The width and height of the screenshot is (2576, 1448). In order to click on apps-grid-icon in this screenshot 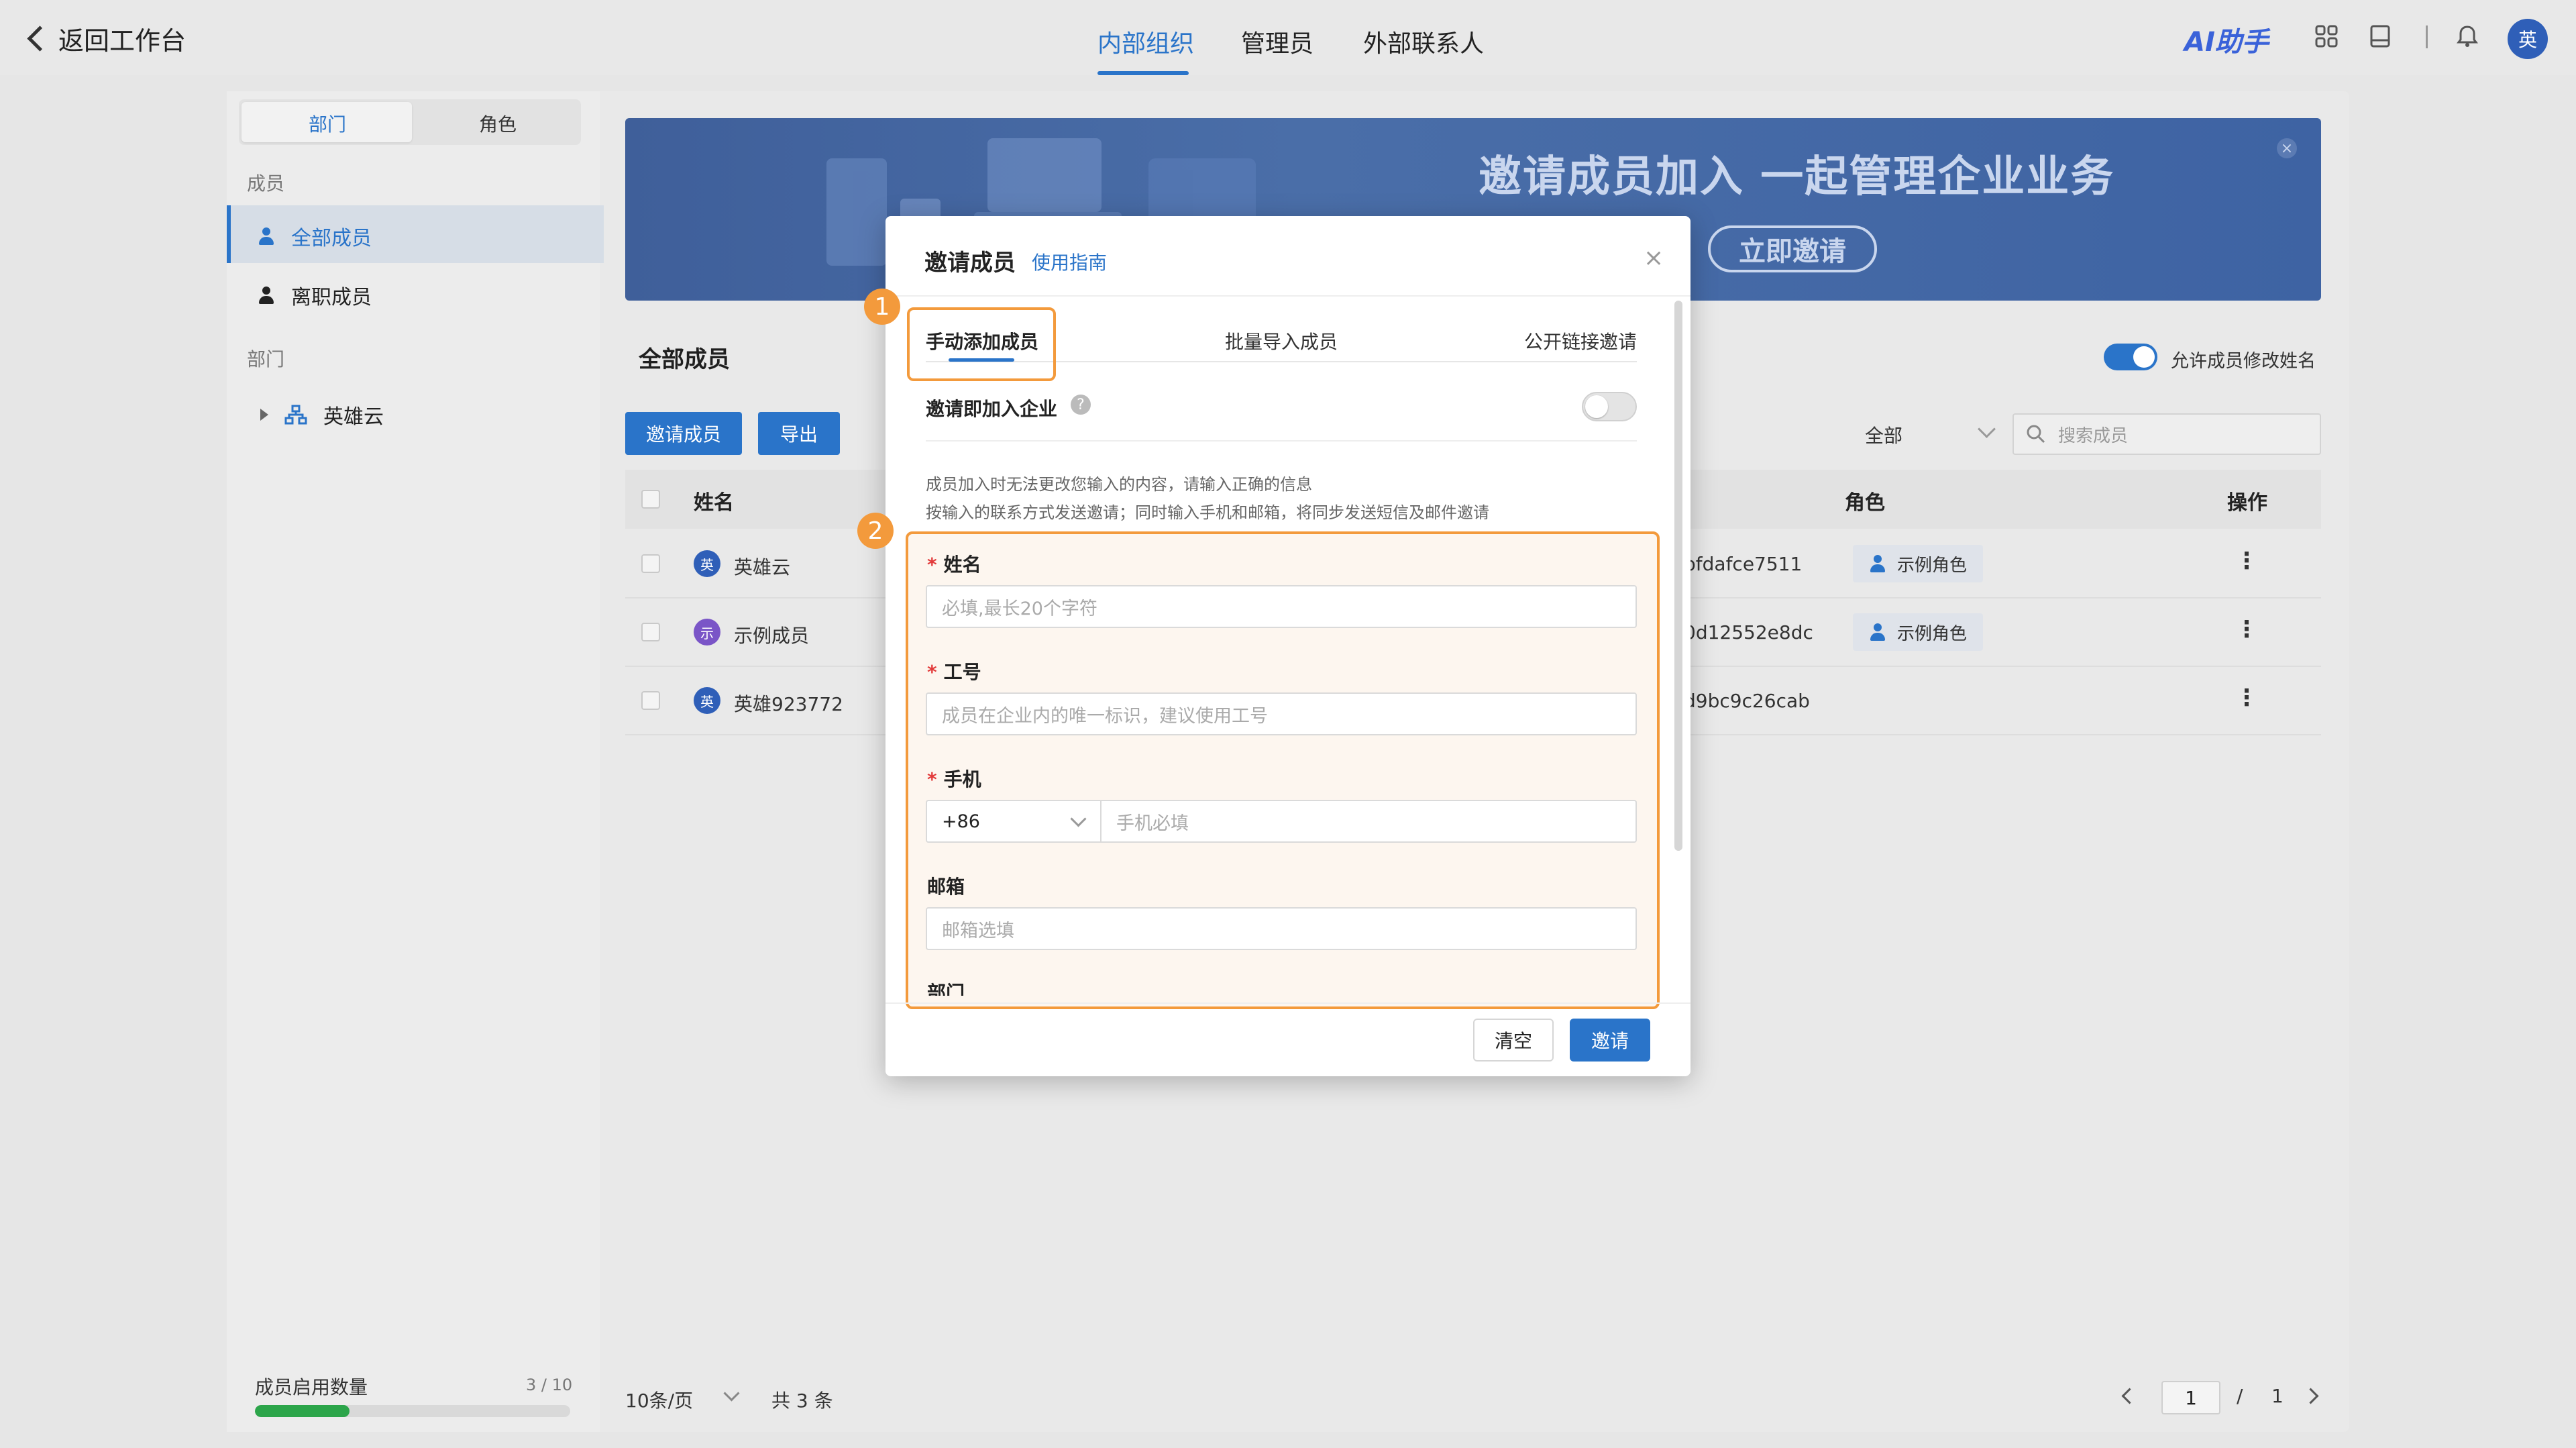, I will do `click(2326, 36)`.